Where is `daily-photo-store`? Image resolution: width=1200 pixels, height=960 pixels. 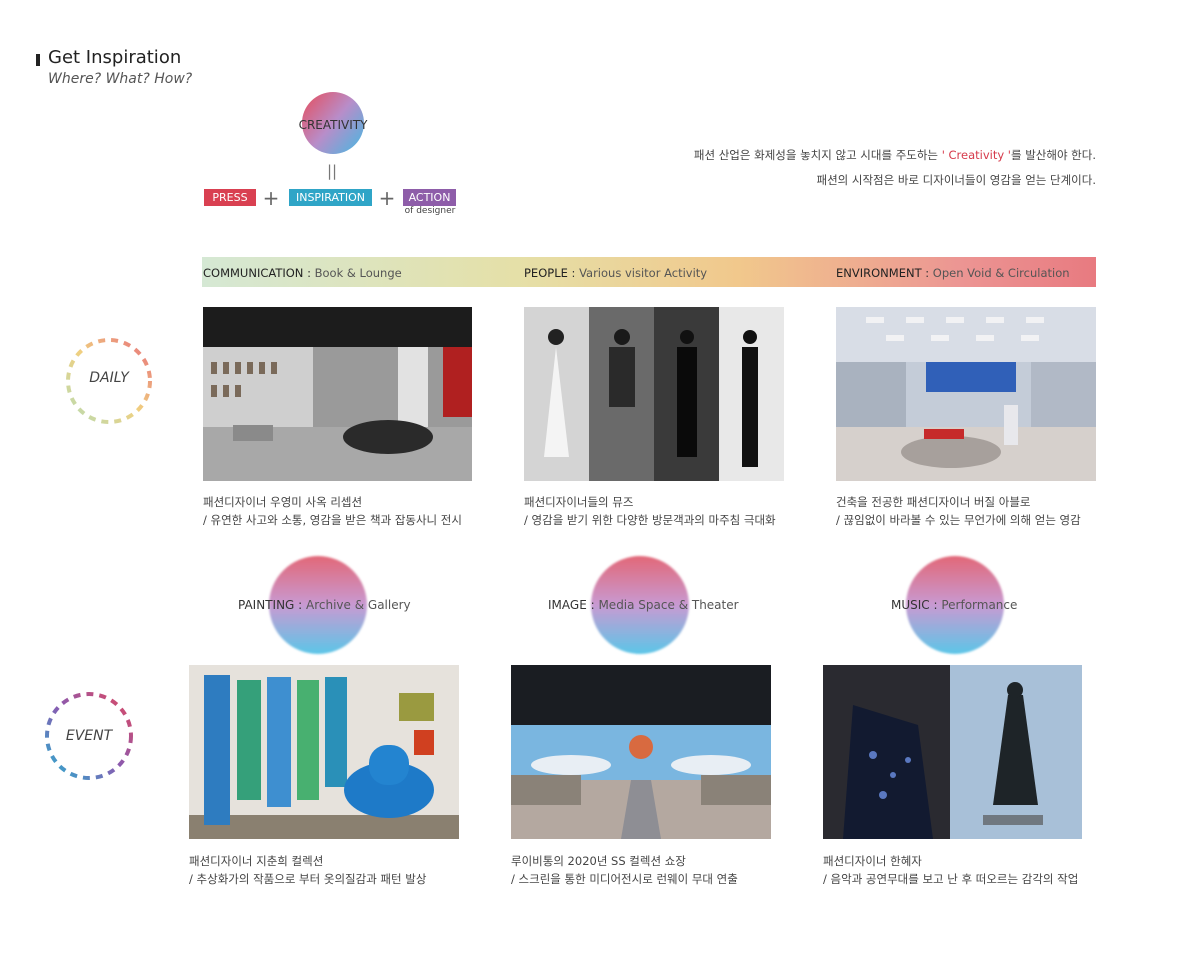
daily-photo-store is located at coordinates (966, 394).